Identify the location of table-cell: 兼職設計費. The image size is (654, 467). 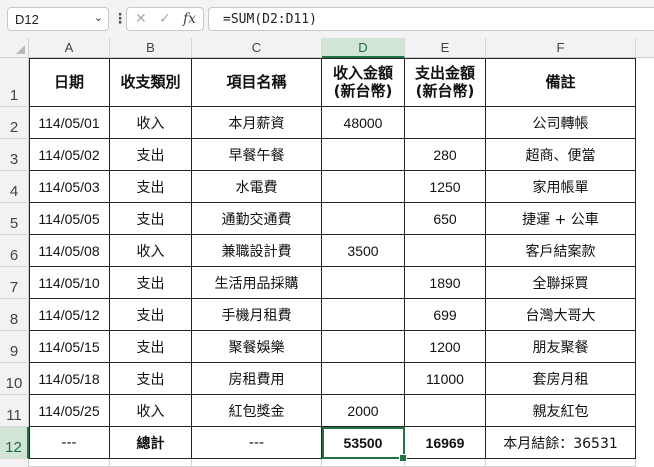
(257, 251).